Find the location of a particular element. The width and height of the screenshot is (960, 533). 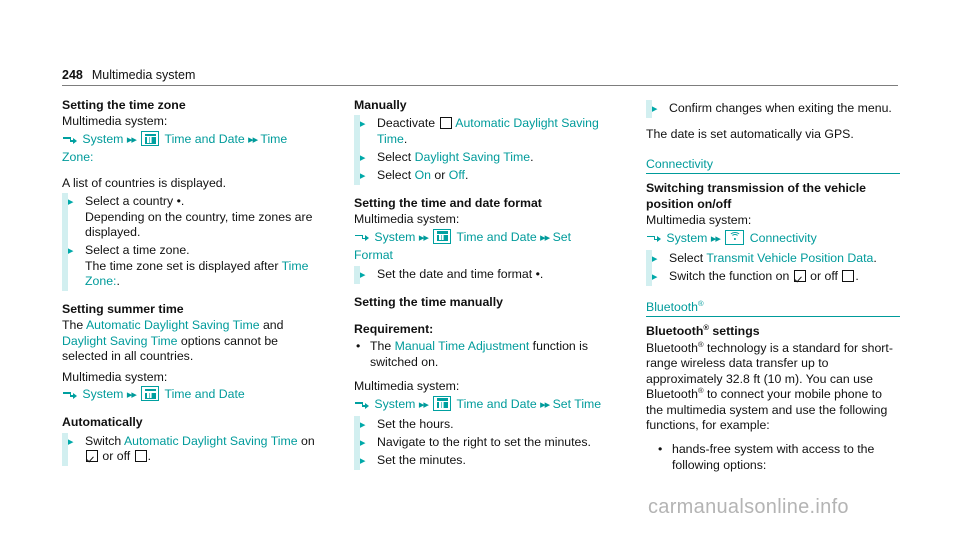

man-step3-off: Off is located at coordinates (457, 175).